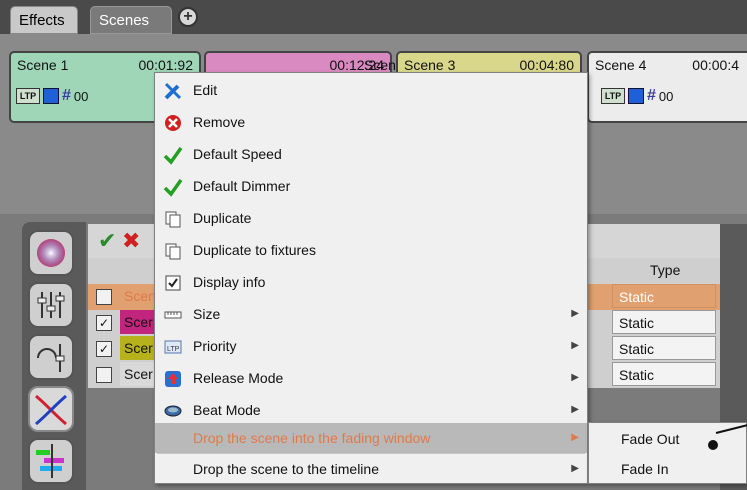 This screenshot has height=490, width=747. What do you see at coordinates (107, 241) in the screenshot?
I see `check-icon: ✔` at bounding box center [107, 241].